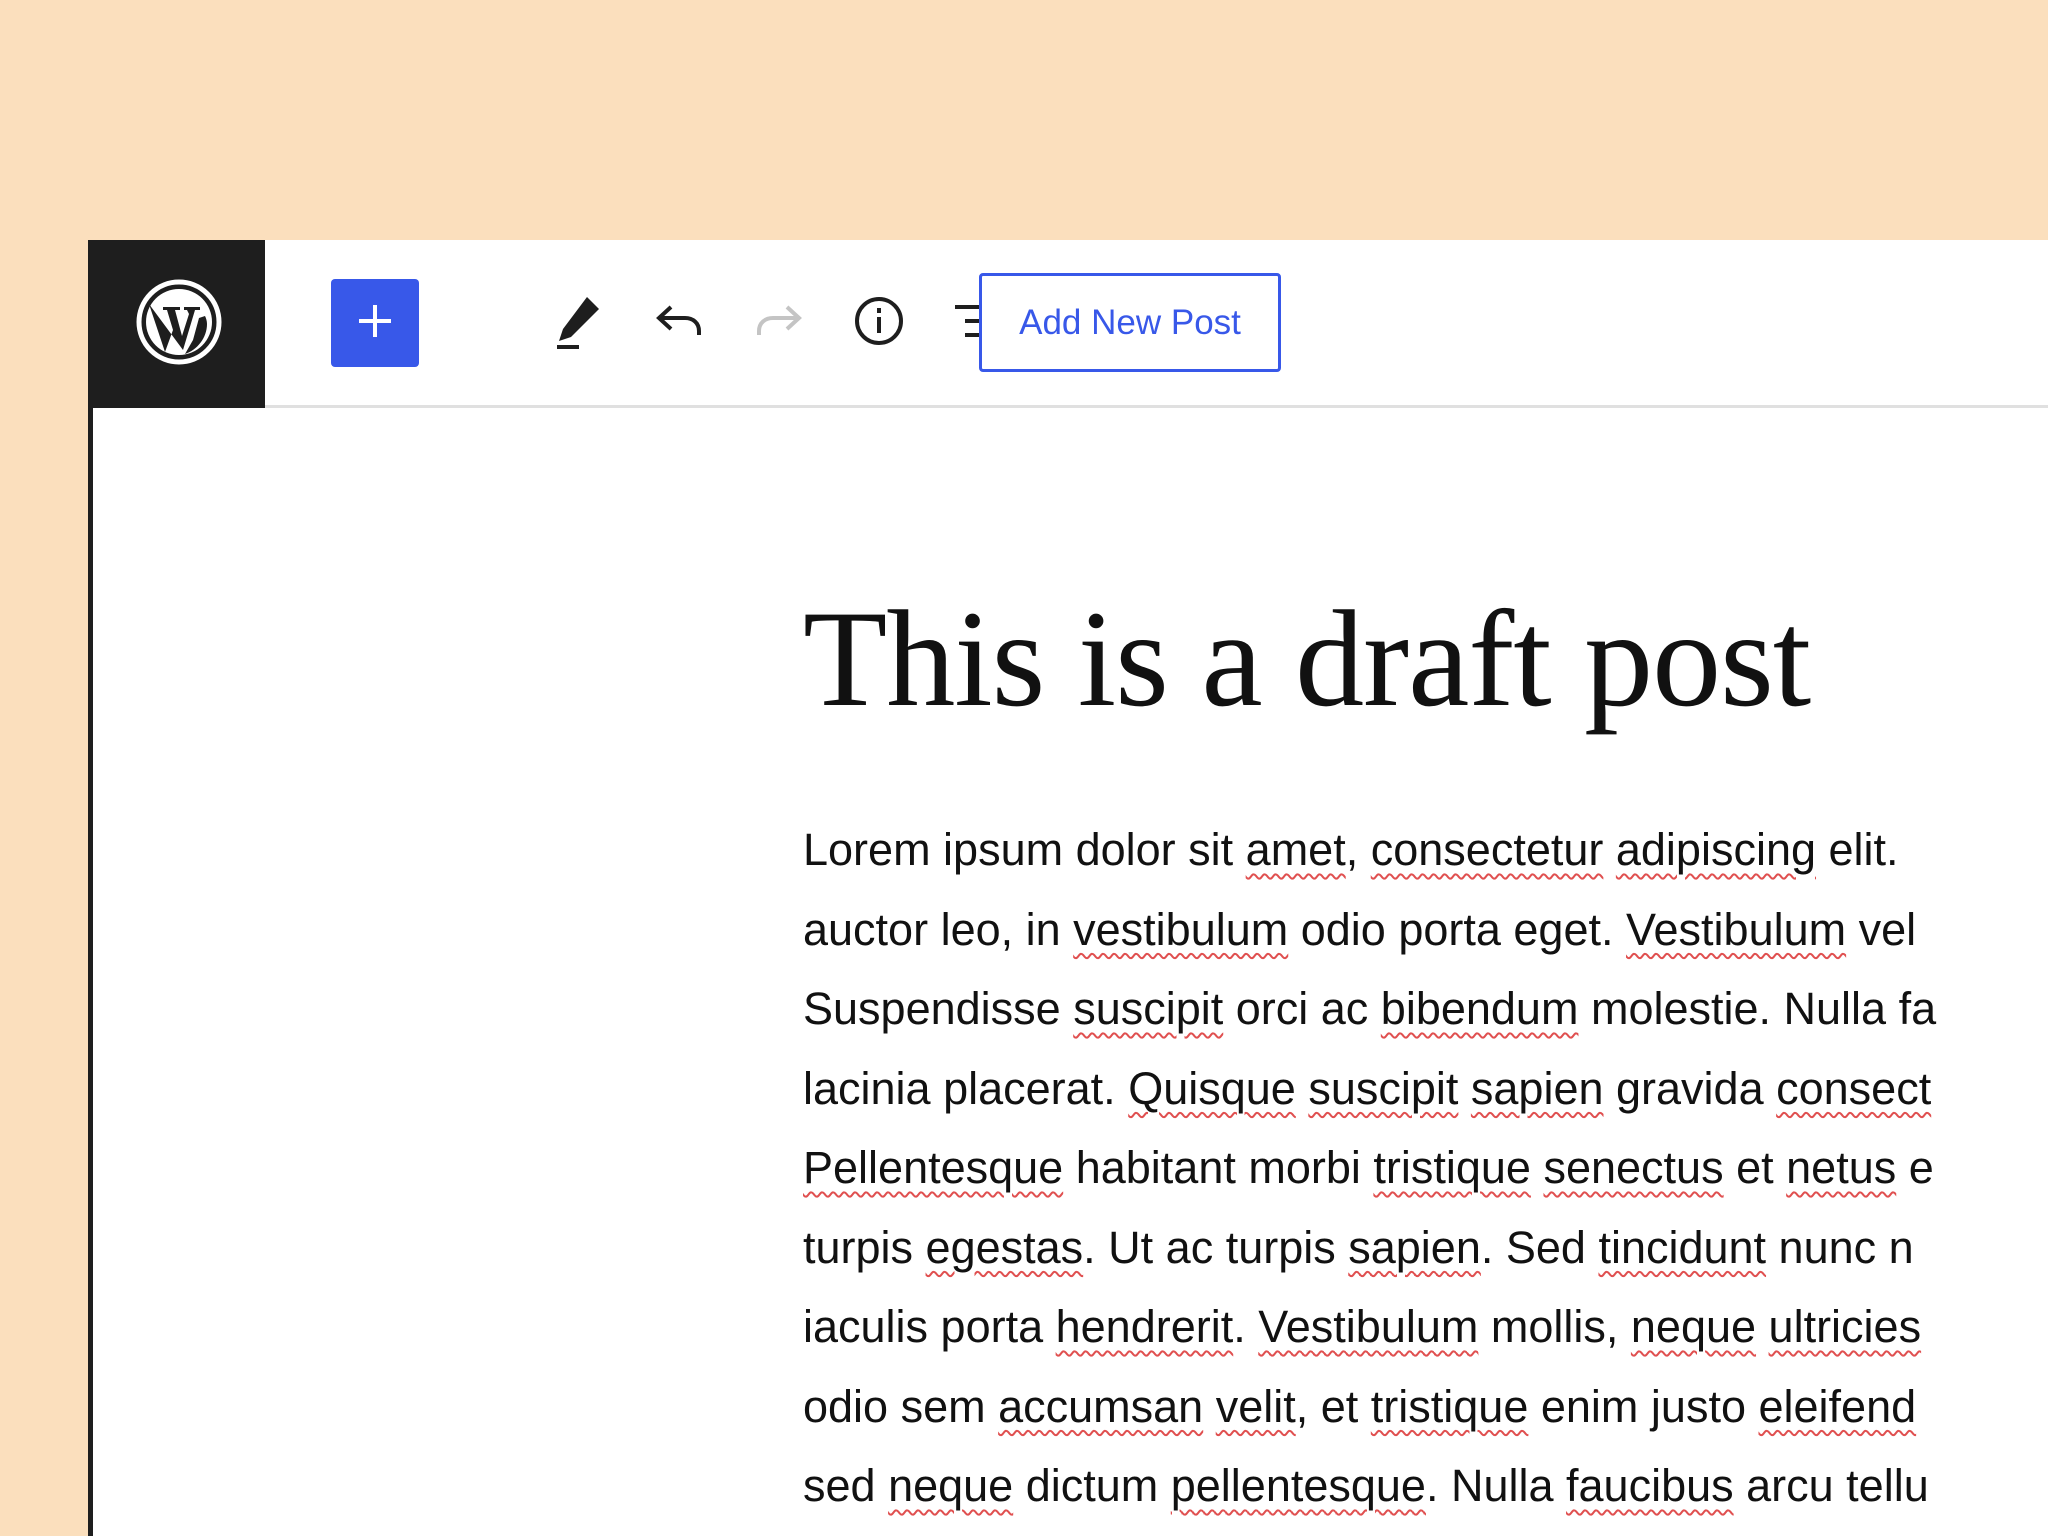  Describe the element at coordinates (1457, 929) in the screenshot. I see `text-segment: odio porta eget.` at that location.